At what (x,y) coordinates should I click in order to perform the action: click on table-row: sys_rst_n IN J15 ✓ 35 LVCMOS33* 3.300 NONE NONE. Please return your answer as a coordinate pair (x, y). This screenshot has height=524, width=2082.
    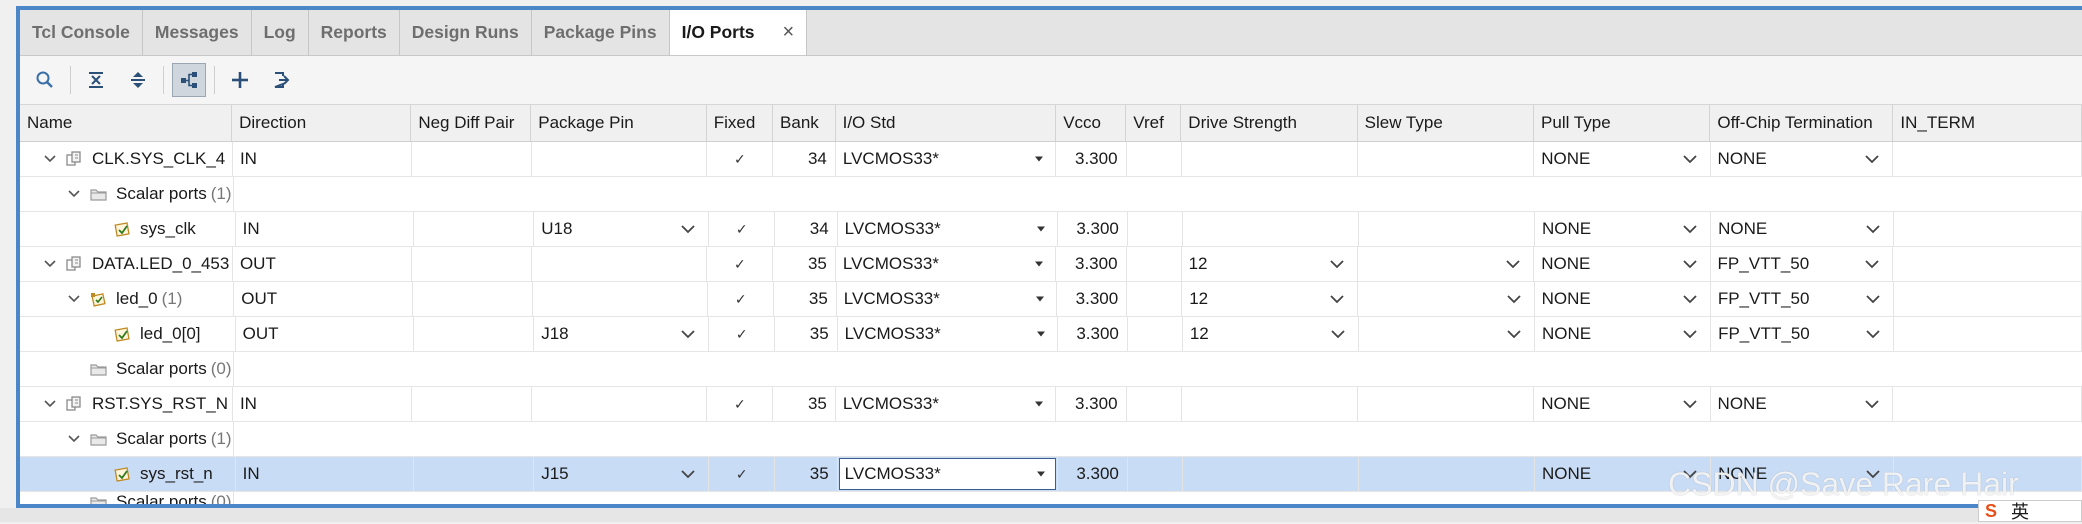
    Looking at the image, I should click on (1051, 474).